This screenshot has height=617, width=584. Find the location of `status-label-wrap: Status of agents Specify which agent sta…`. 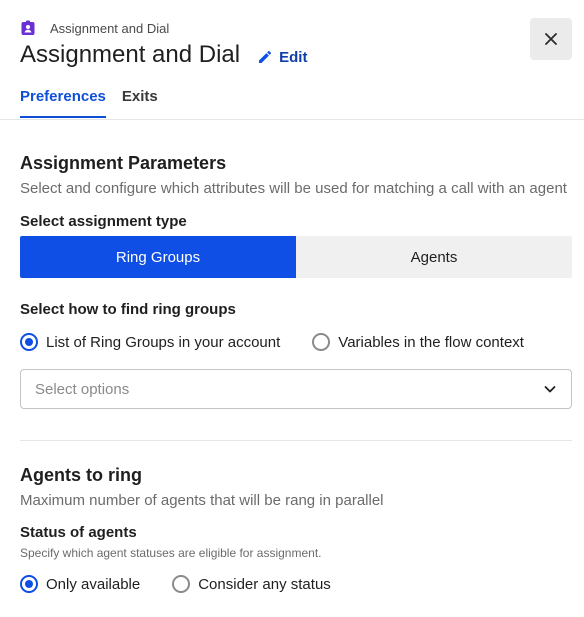

status-label-wrap: Status of agents Specify which agent sta… is located at coordinates (296, 542).